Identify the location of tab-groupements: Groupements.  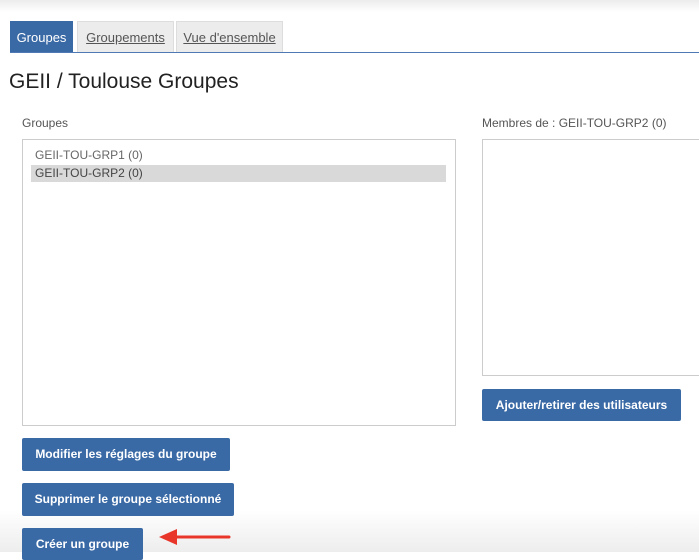
(125, 36).